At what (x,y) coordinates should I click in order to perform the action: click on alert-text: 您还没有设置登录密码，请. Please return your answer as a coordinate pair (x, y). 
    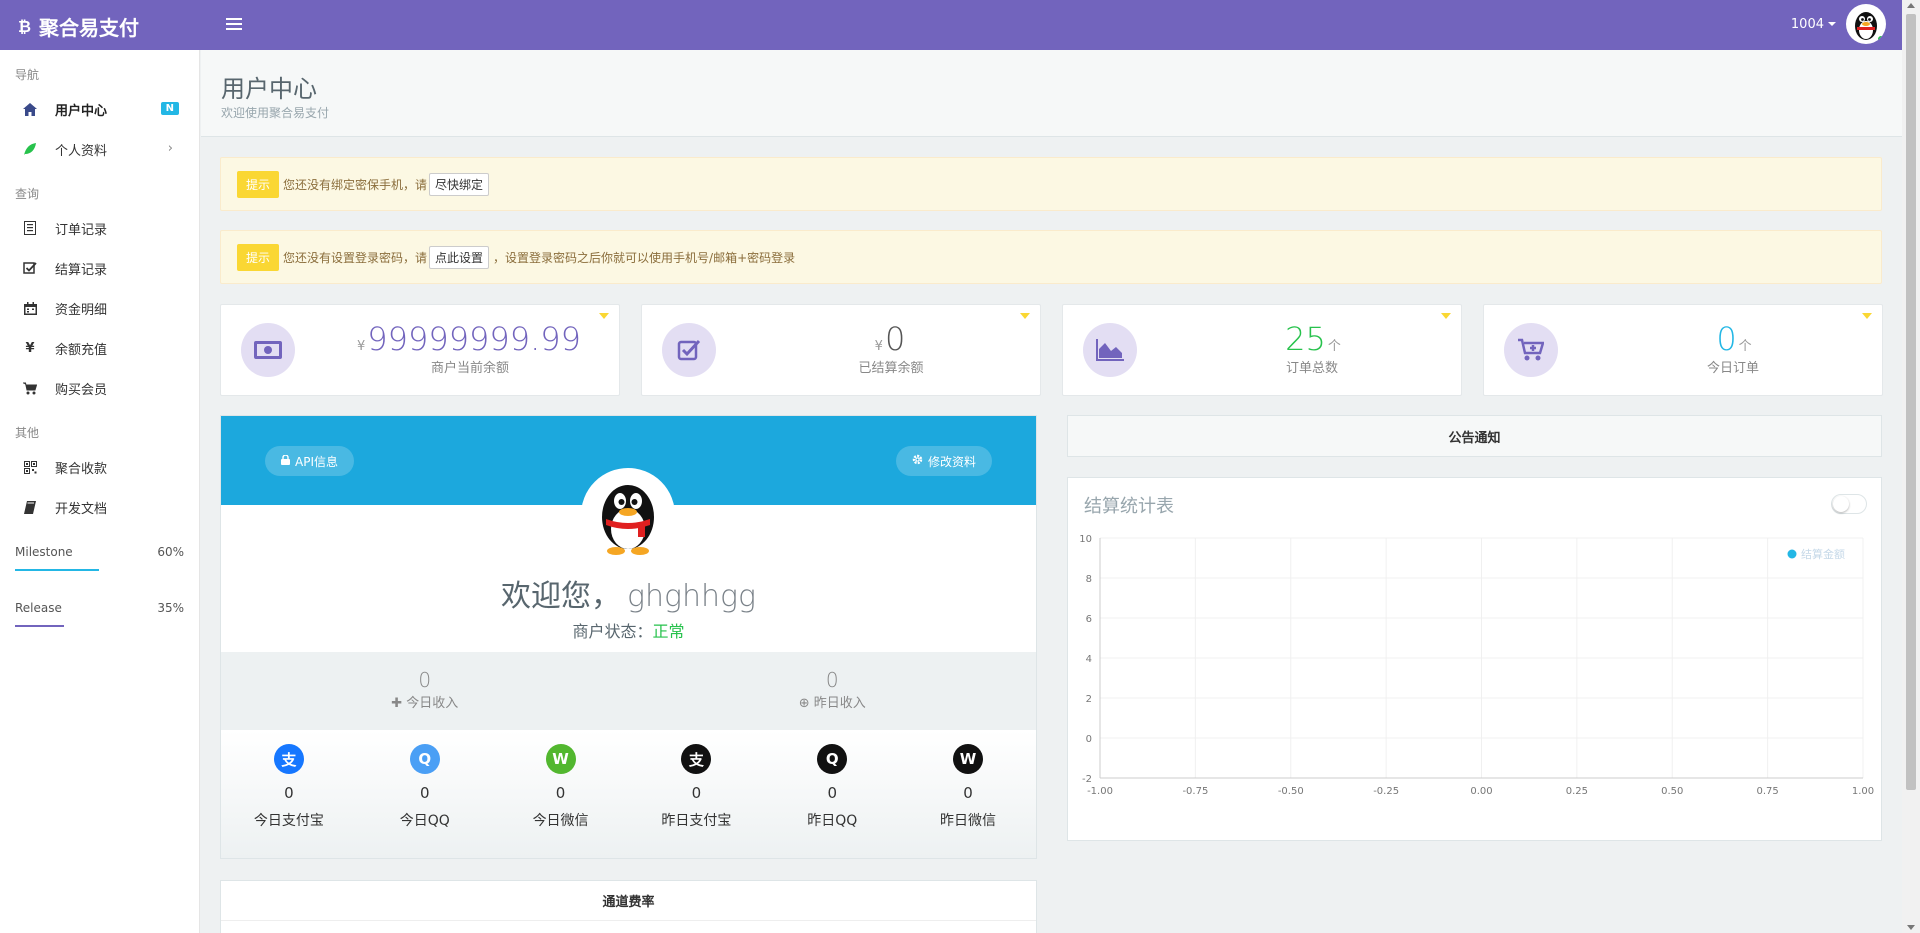
    Looking at the image, I should click on (355, 257).